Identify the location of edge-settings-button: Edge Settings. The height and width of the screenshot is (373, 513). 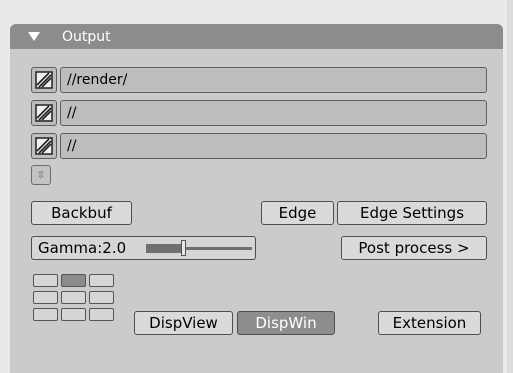
(412, 213).